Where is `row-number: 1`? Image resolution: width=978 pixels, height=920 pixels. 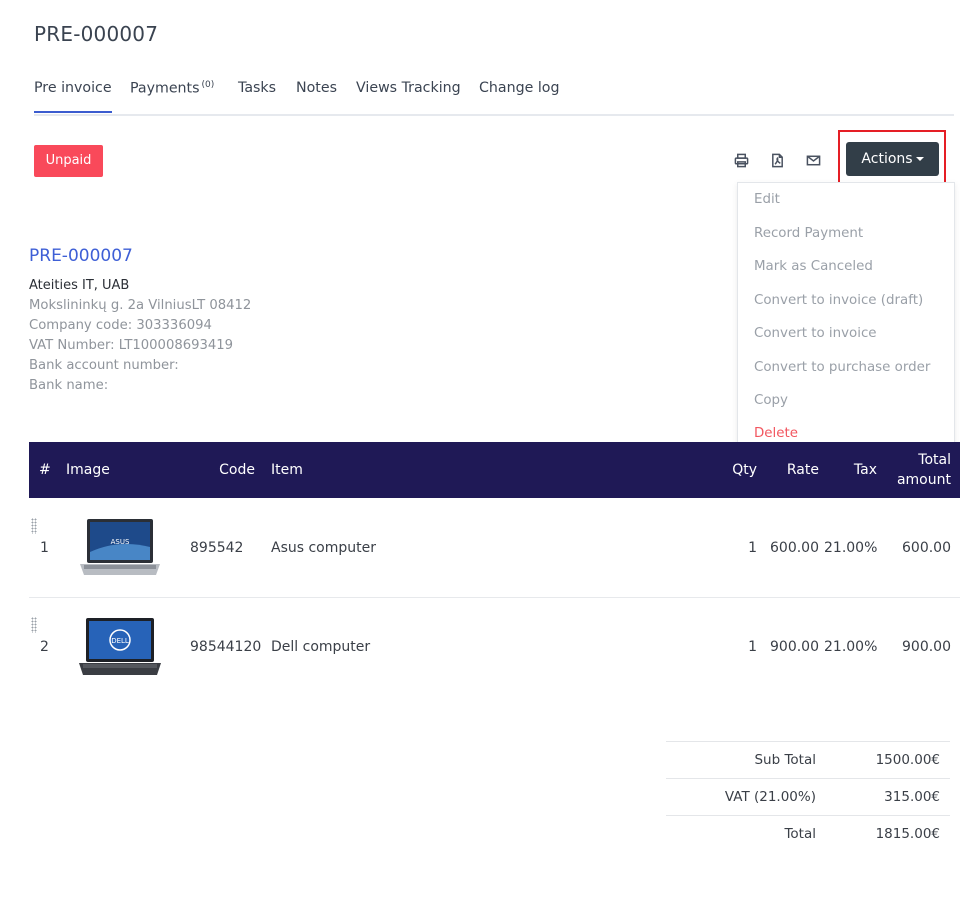
row-number: 1 is located at coordinates (44, 548).